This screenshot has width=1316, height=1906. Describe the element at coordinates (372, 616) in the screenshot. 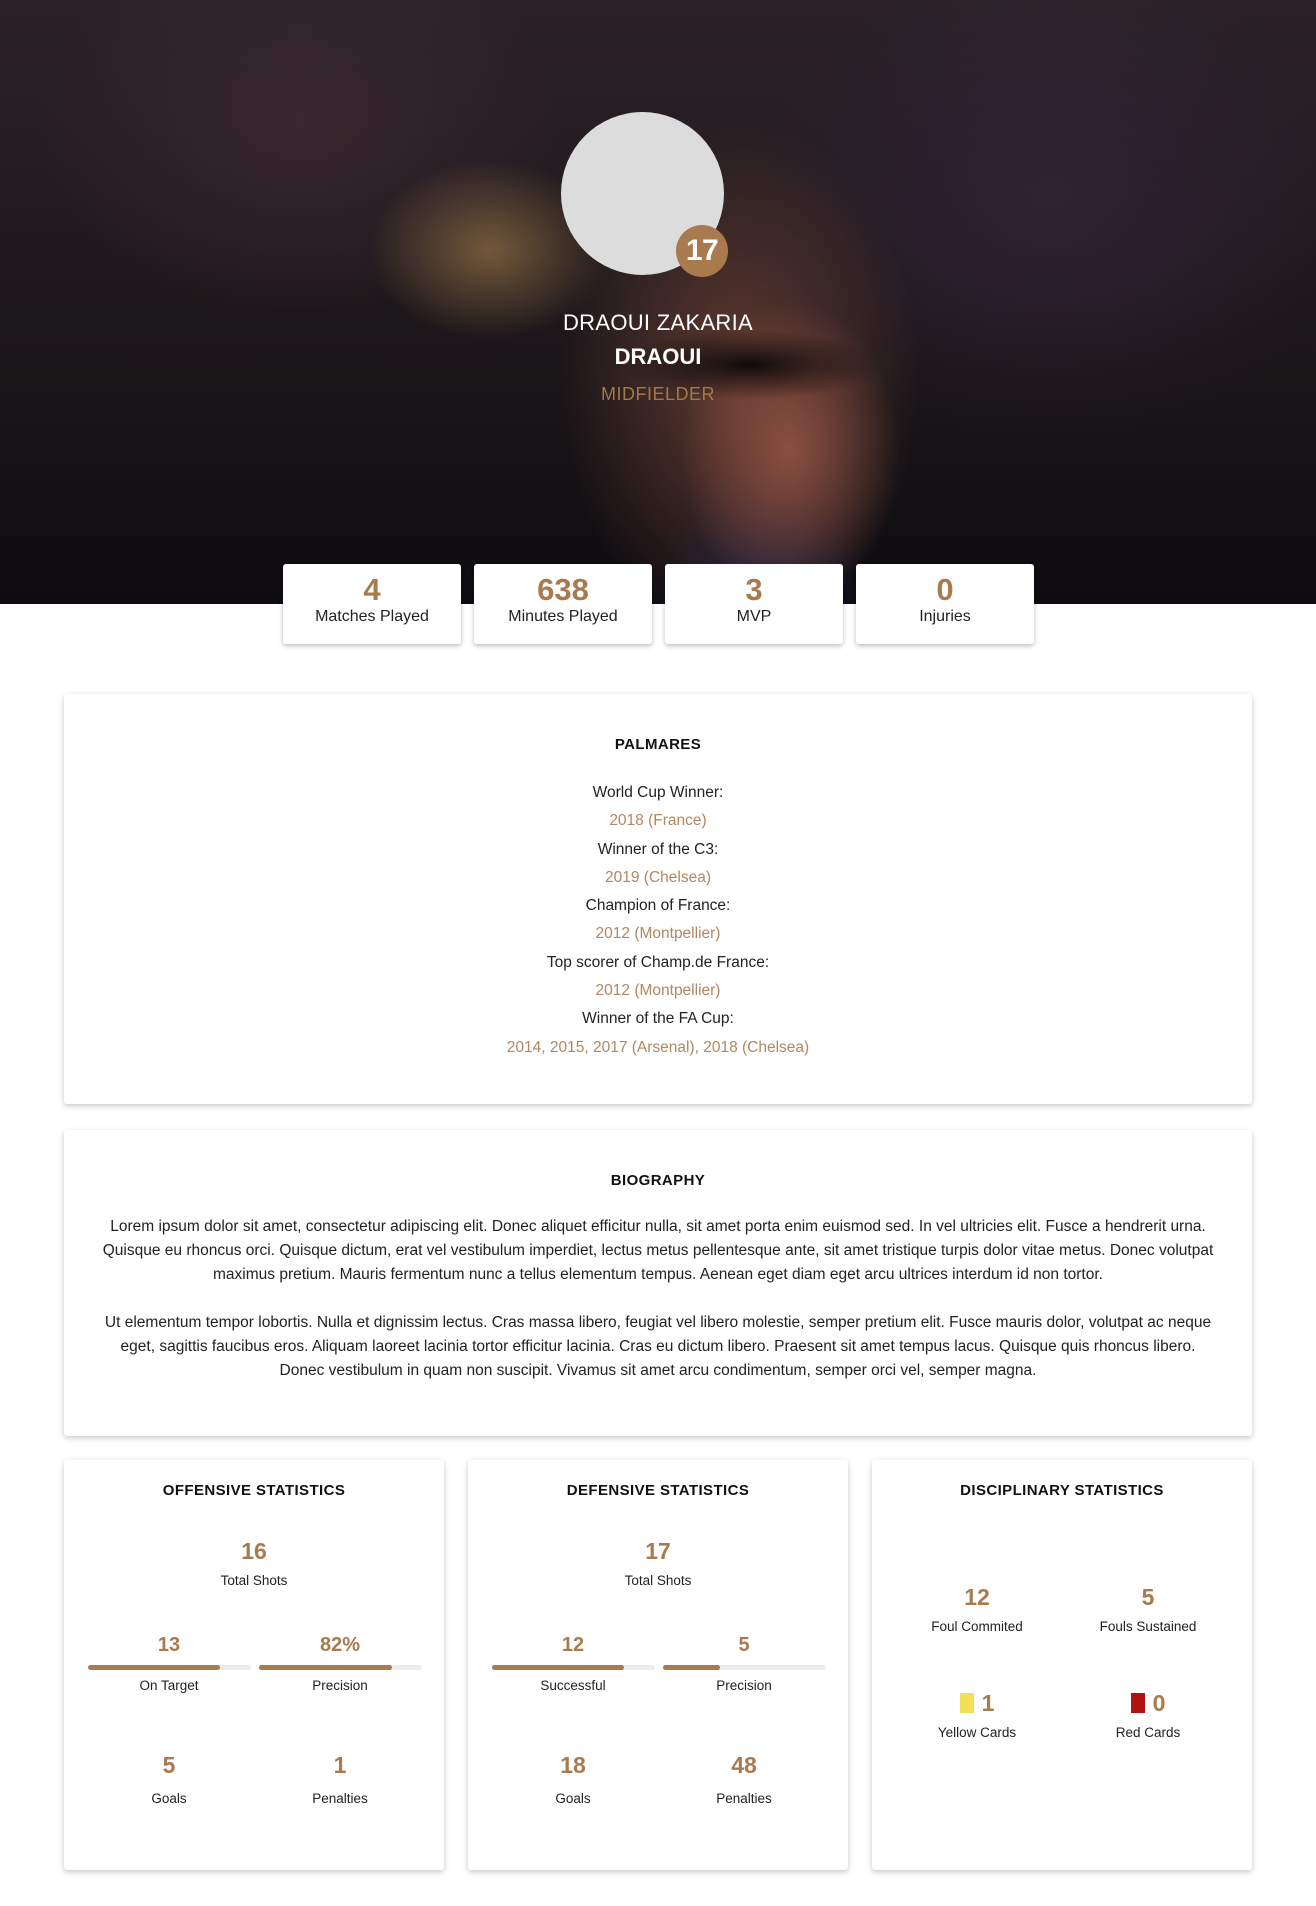

I see `summary-label: Matches Played` at that location.